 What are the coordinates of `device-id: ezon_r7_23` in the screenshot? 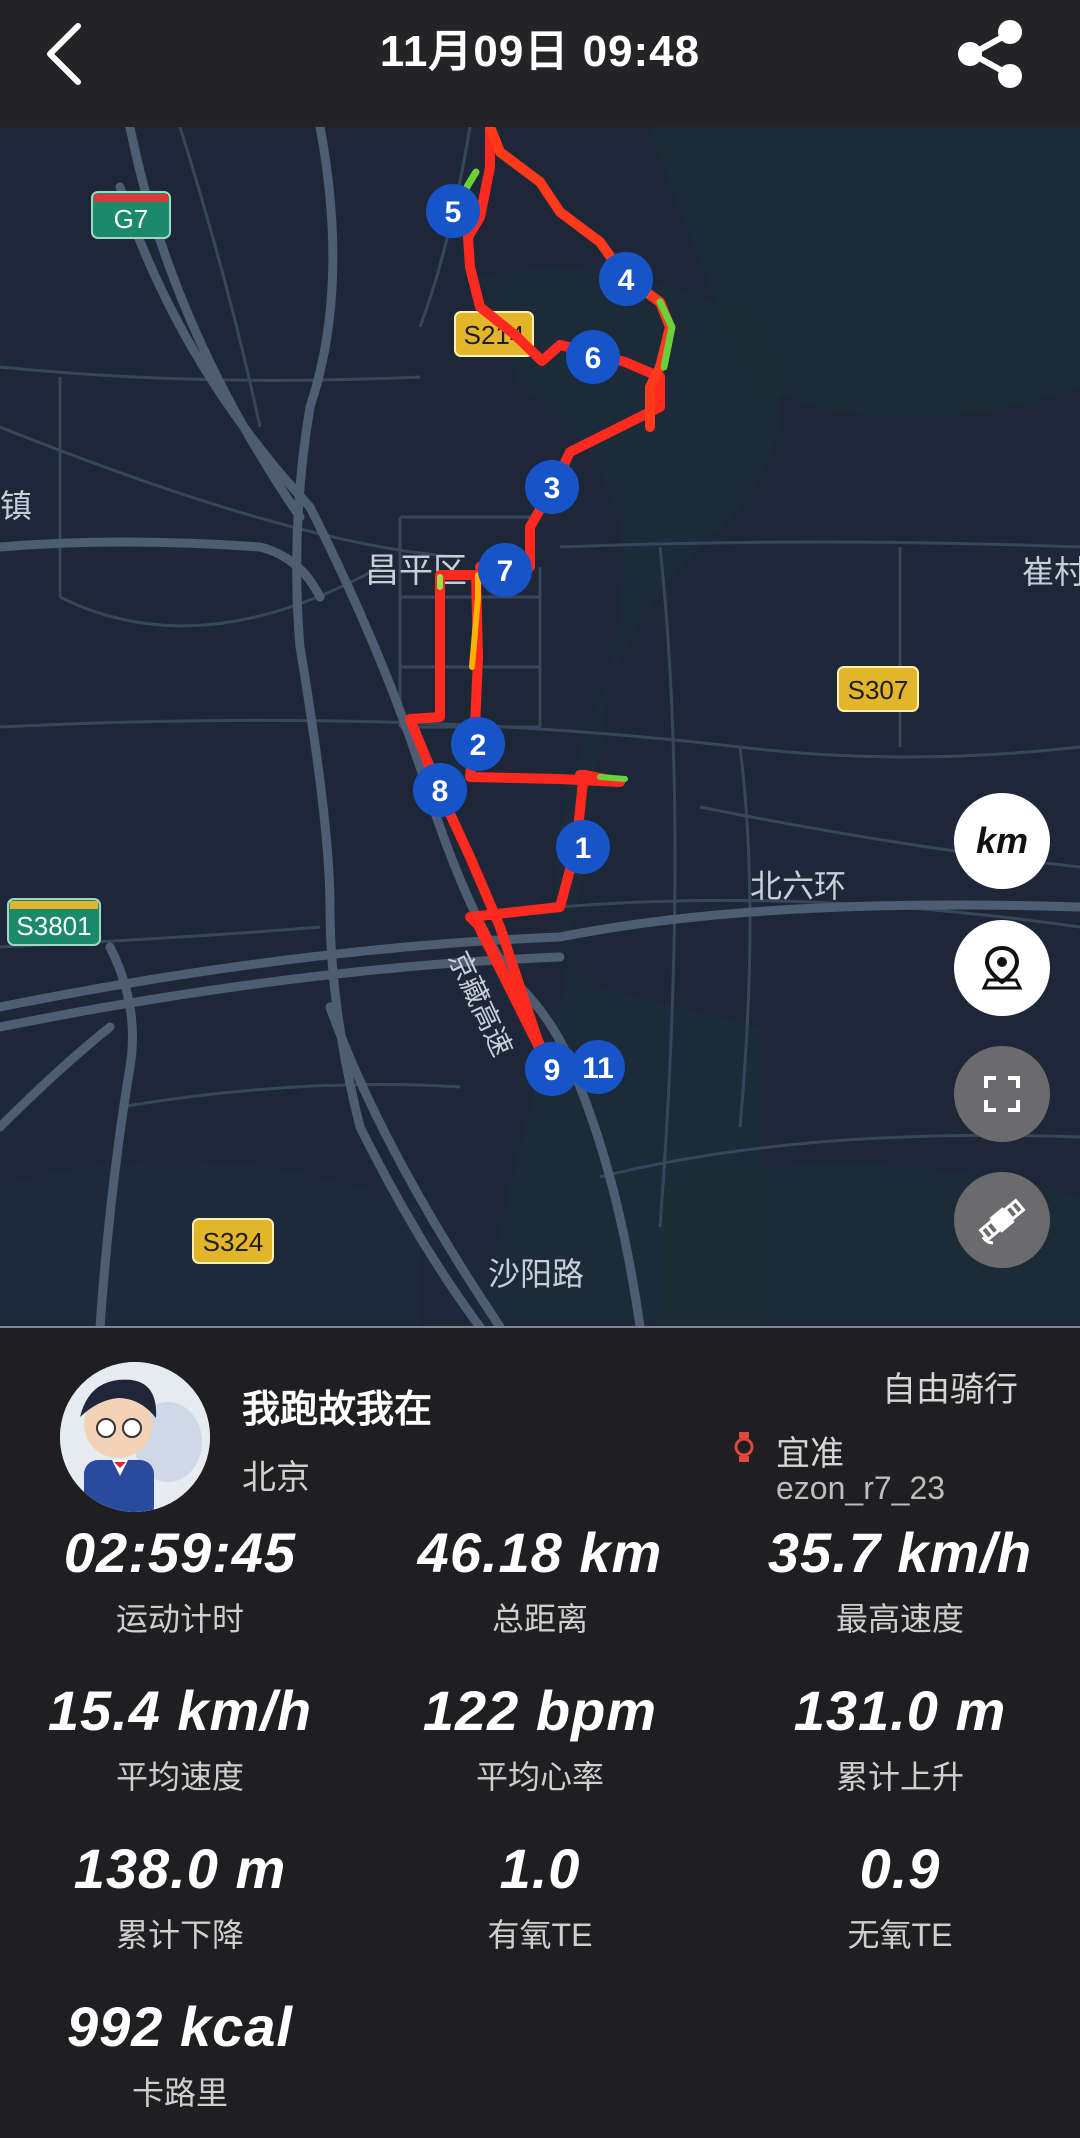 It's located at (861, 1488).